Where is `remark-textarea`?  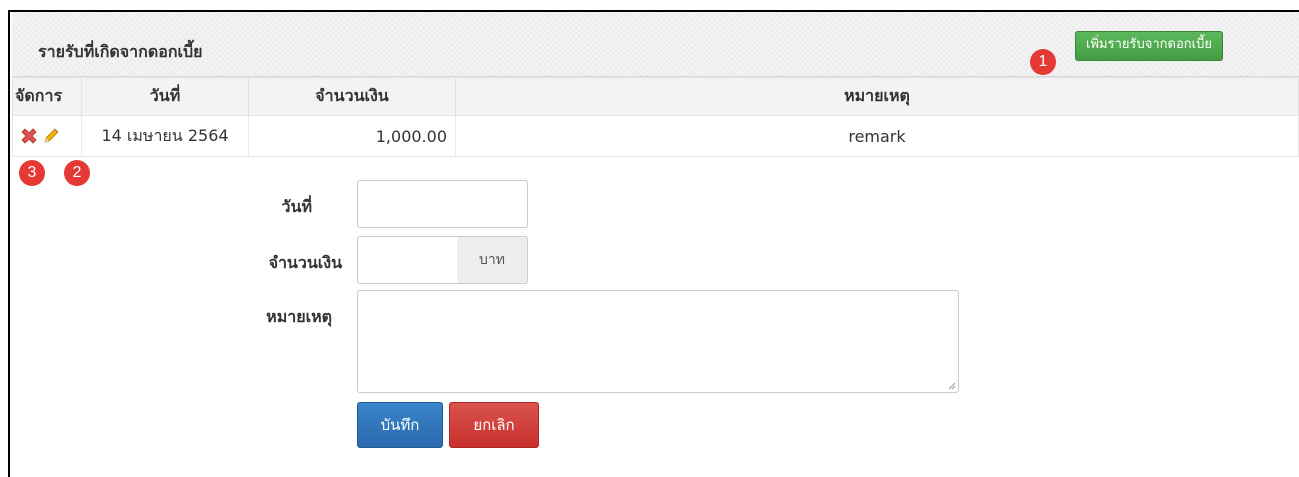 remark-textarea is located at coordinates (658, 341).